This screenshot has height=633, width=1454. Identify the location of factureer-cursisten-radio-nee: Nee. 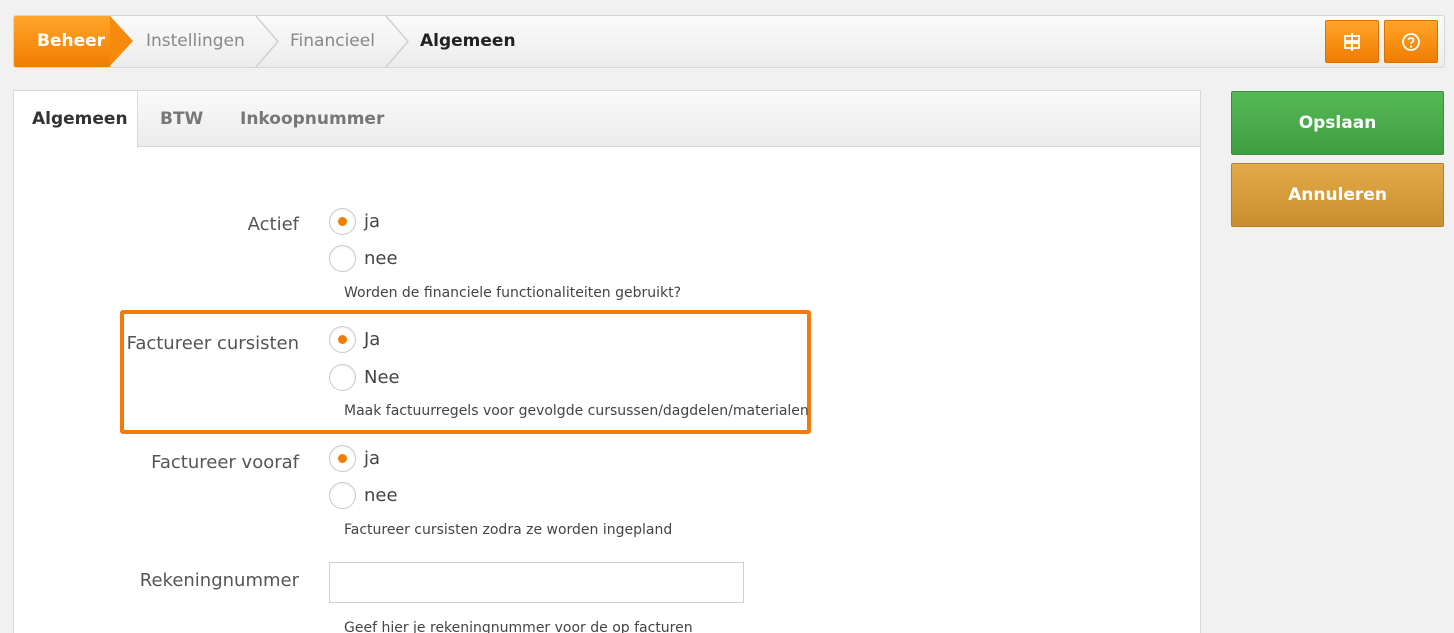
(364, 377).